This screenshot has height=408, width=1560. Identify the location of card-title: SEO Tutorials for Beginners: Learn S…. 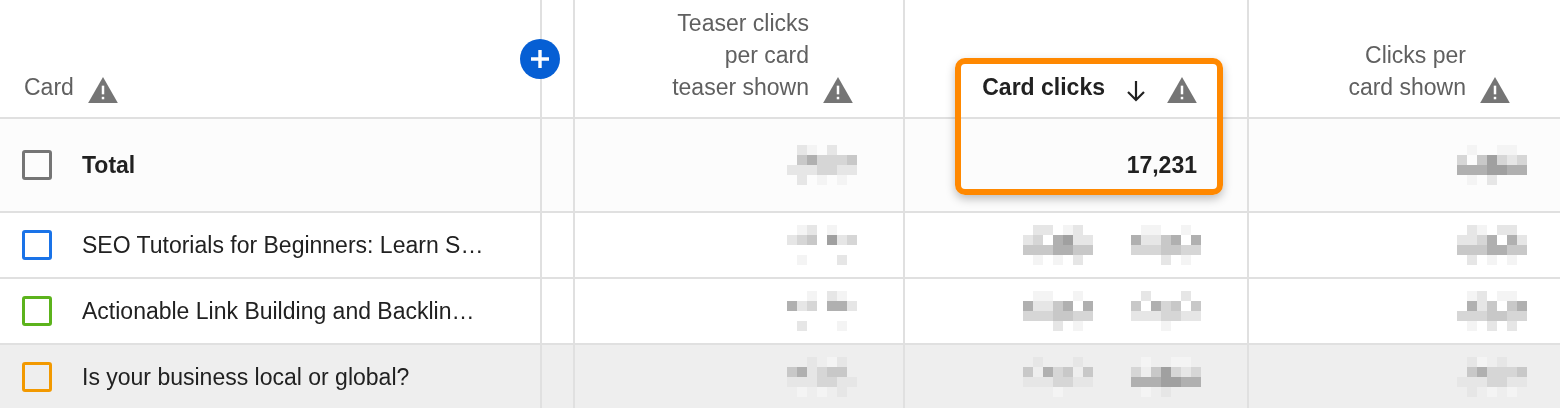
(283, 245).